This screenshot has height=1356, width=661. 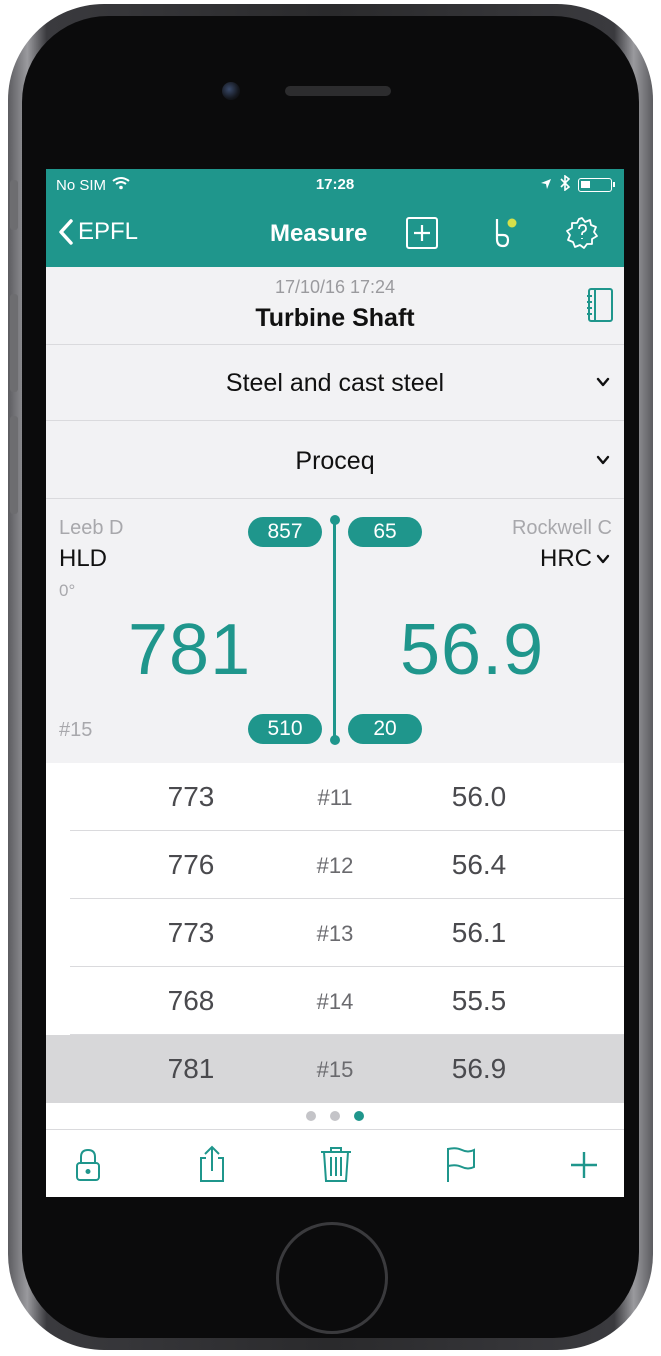 What do you see at coordinates (504, 233) in the screenshot?
I see `probe-icon` at bounding box center [504, 233].